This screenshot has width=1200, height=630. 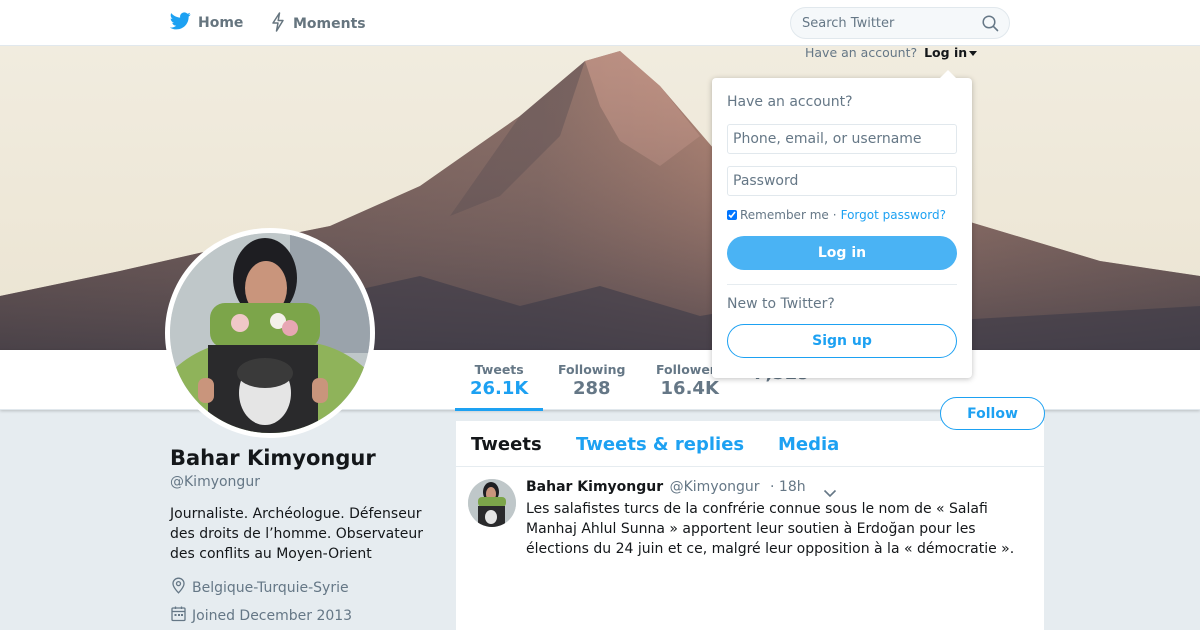 I want to click on remember-me-checkbox, so click(x=732, y=215).